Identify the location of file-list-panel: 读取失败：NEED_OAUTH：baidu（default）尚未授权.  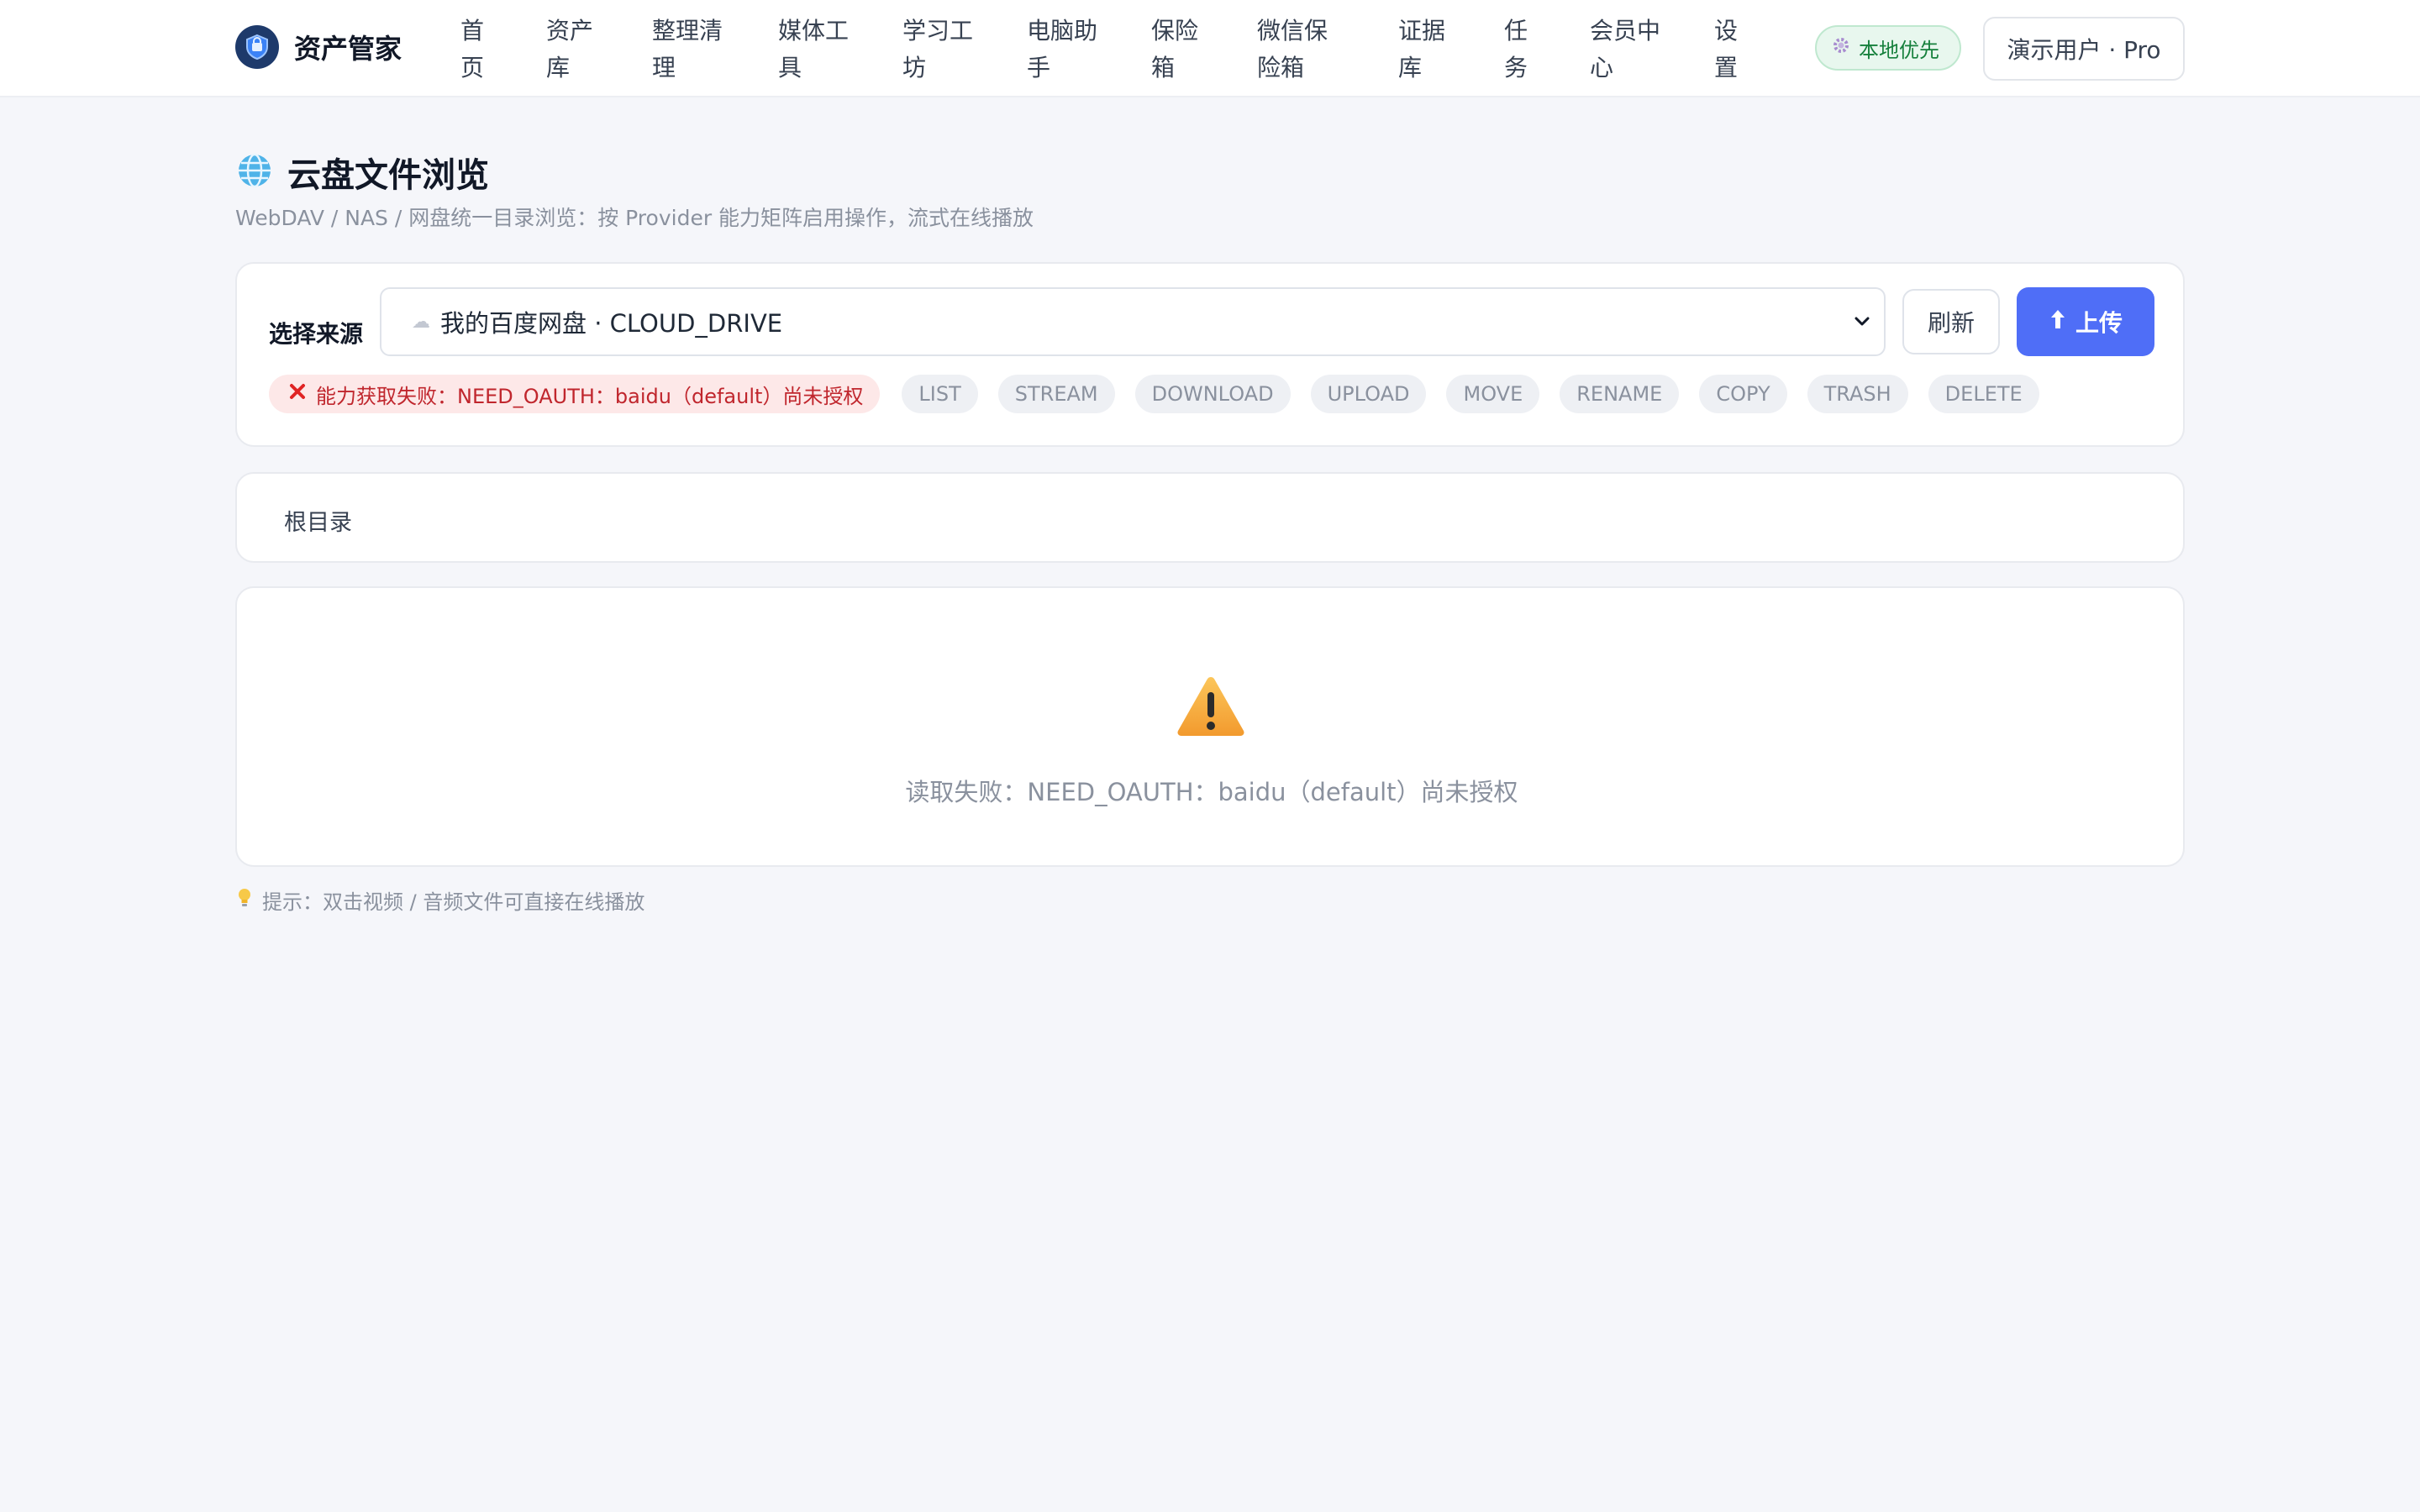
(1210, 726).